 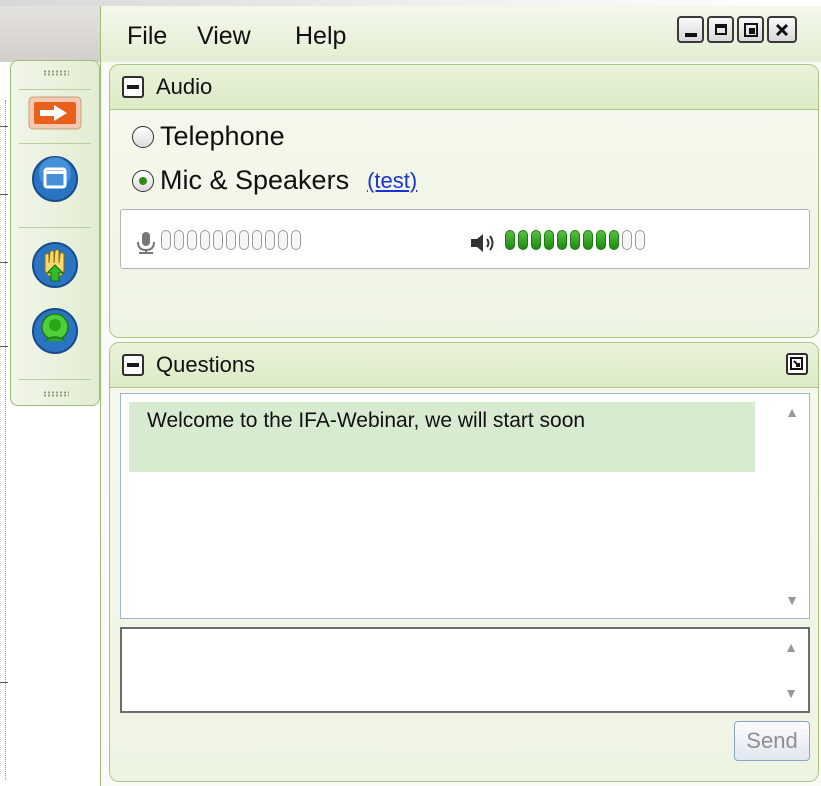 I want to click on mic-level-meter, so click(x=219, y=242).